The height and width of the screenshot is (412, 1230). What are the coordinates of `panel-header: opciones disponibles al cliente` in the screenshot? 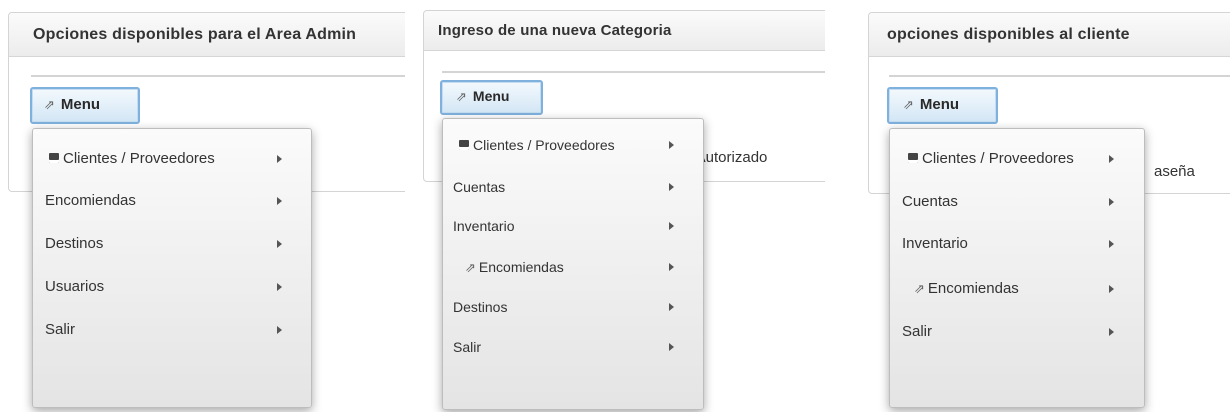 It's located at (1049, 35).